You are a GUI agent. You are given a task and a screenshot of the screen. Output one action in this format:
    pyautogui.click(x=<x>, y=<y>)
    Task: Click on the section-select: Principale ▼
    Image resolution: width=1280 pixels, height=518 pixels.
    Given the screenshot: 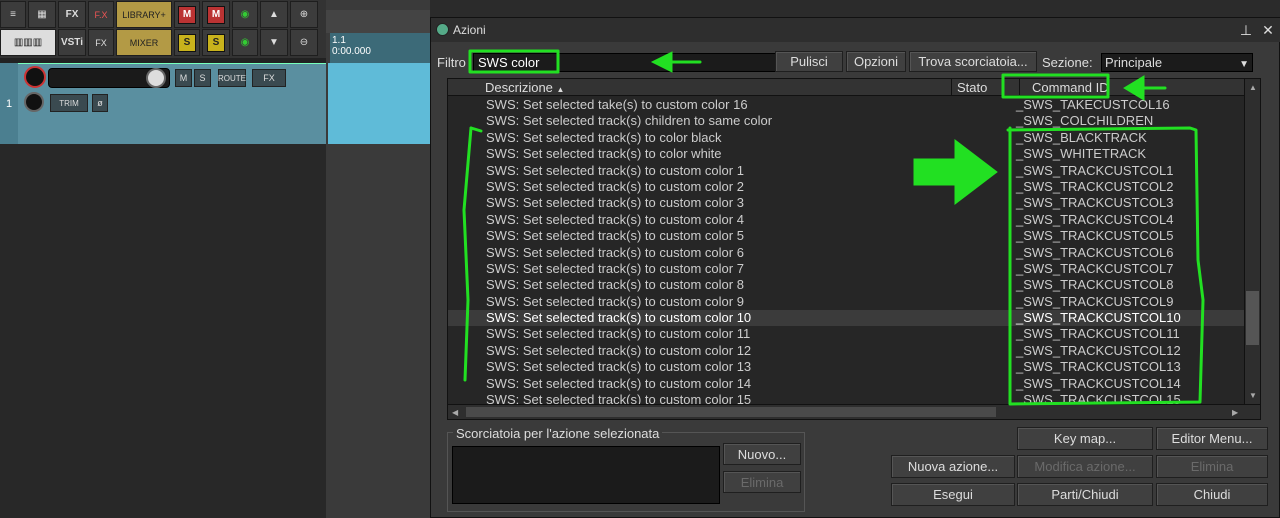 What is the action you would take?
    pyautogui.click(x=1177, y=62)
    